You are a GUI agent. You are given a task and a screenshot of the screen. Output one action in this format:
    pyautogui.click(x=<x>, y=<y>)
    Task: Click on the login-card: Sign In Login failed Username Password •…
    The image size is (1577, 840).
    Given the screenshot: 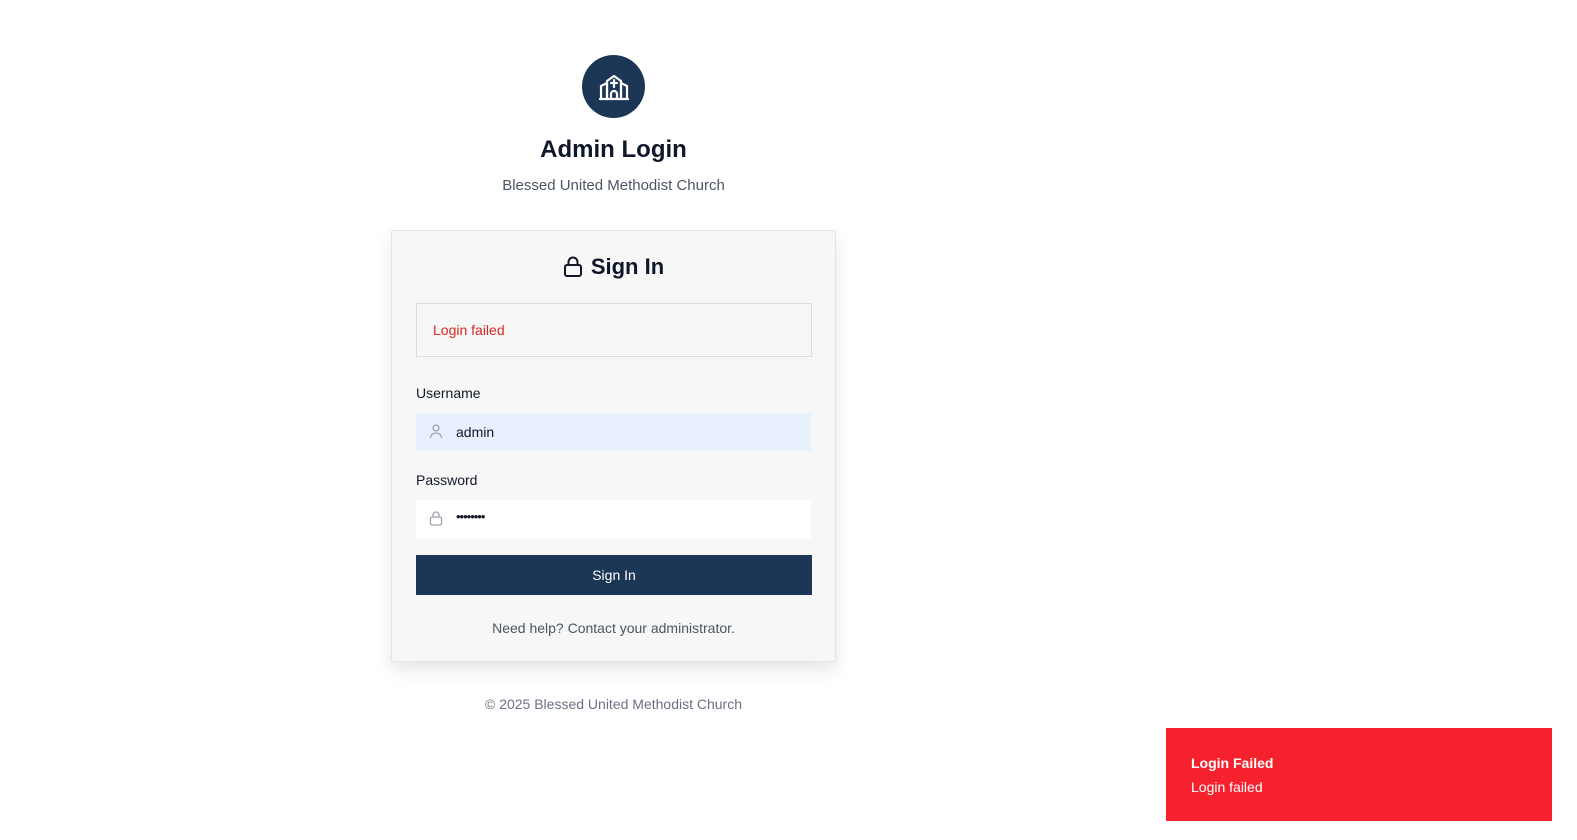 What is the action you would take?
    pyautogui.click(x=613, y=446)
    